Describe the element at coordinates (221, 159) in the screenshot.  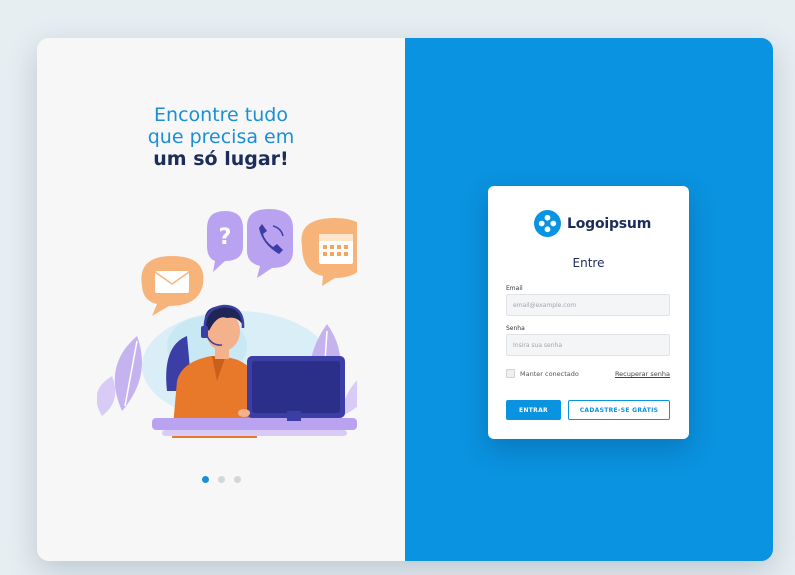
I see `headline-line-3: um só lugar!` at that location.